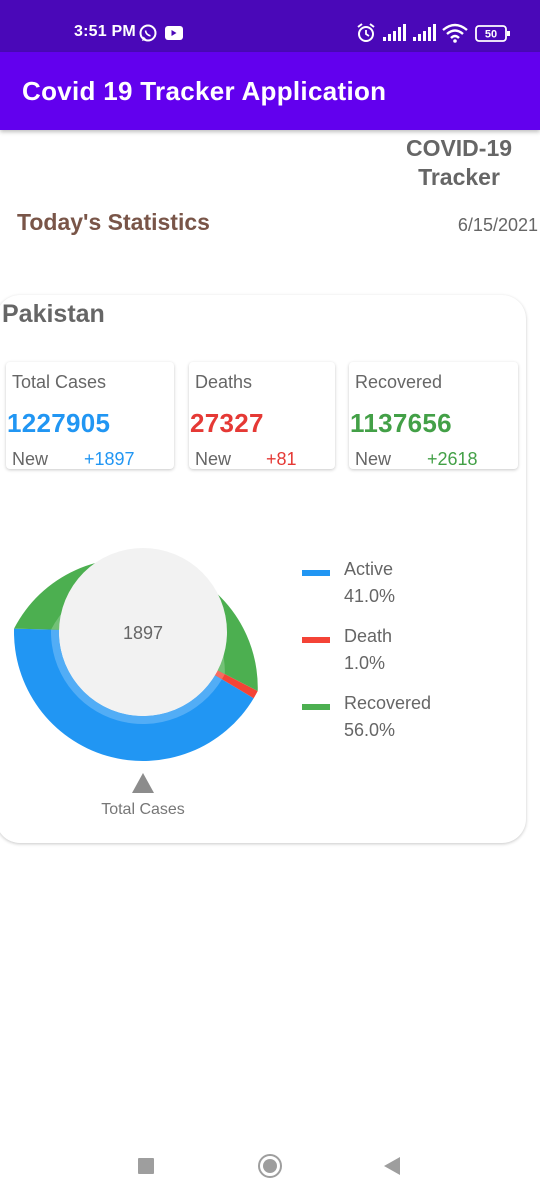  What do you see at coordinates (109, 459) in the screenshot?
I see `stat-new-value: +1897` at bounding box center [109, 459].